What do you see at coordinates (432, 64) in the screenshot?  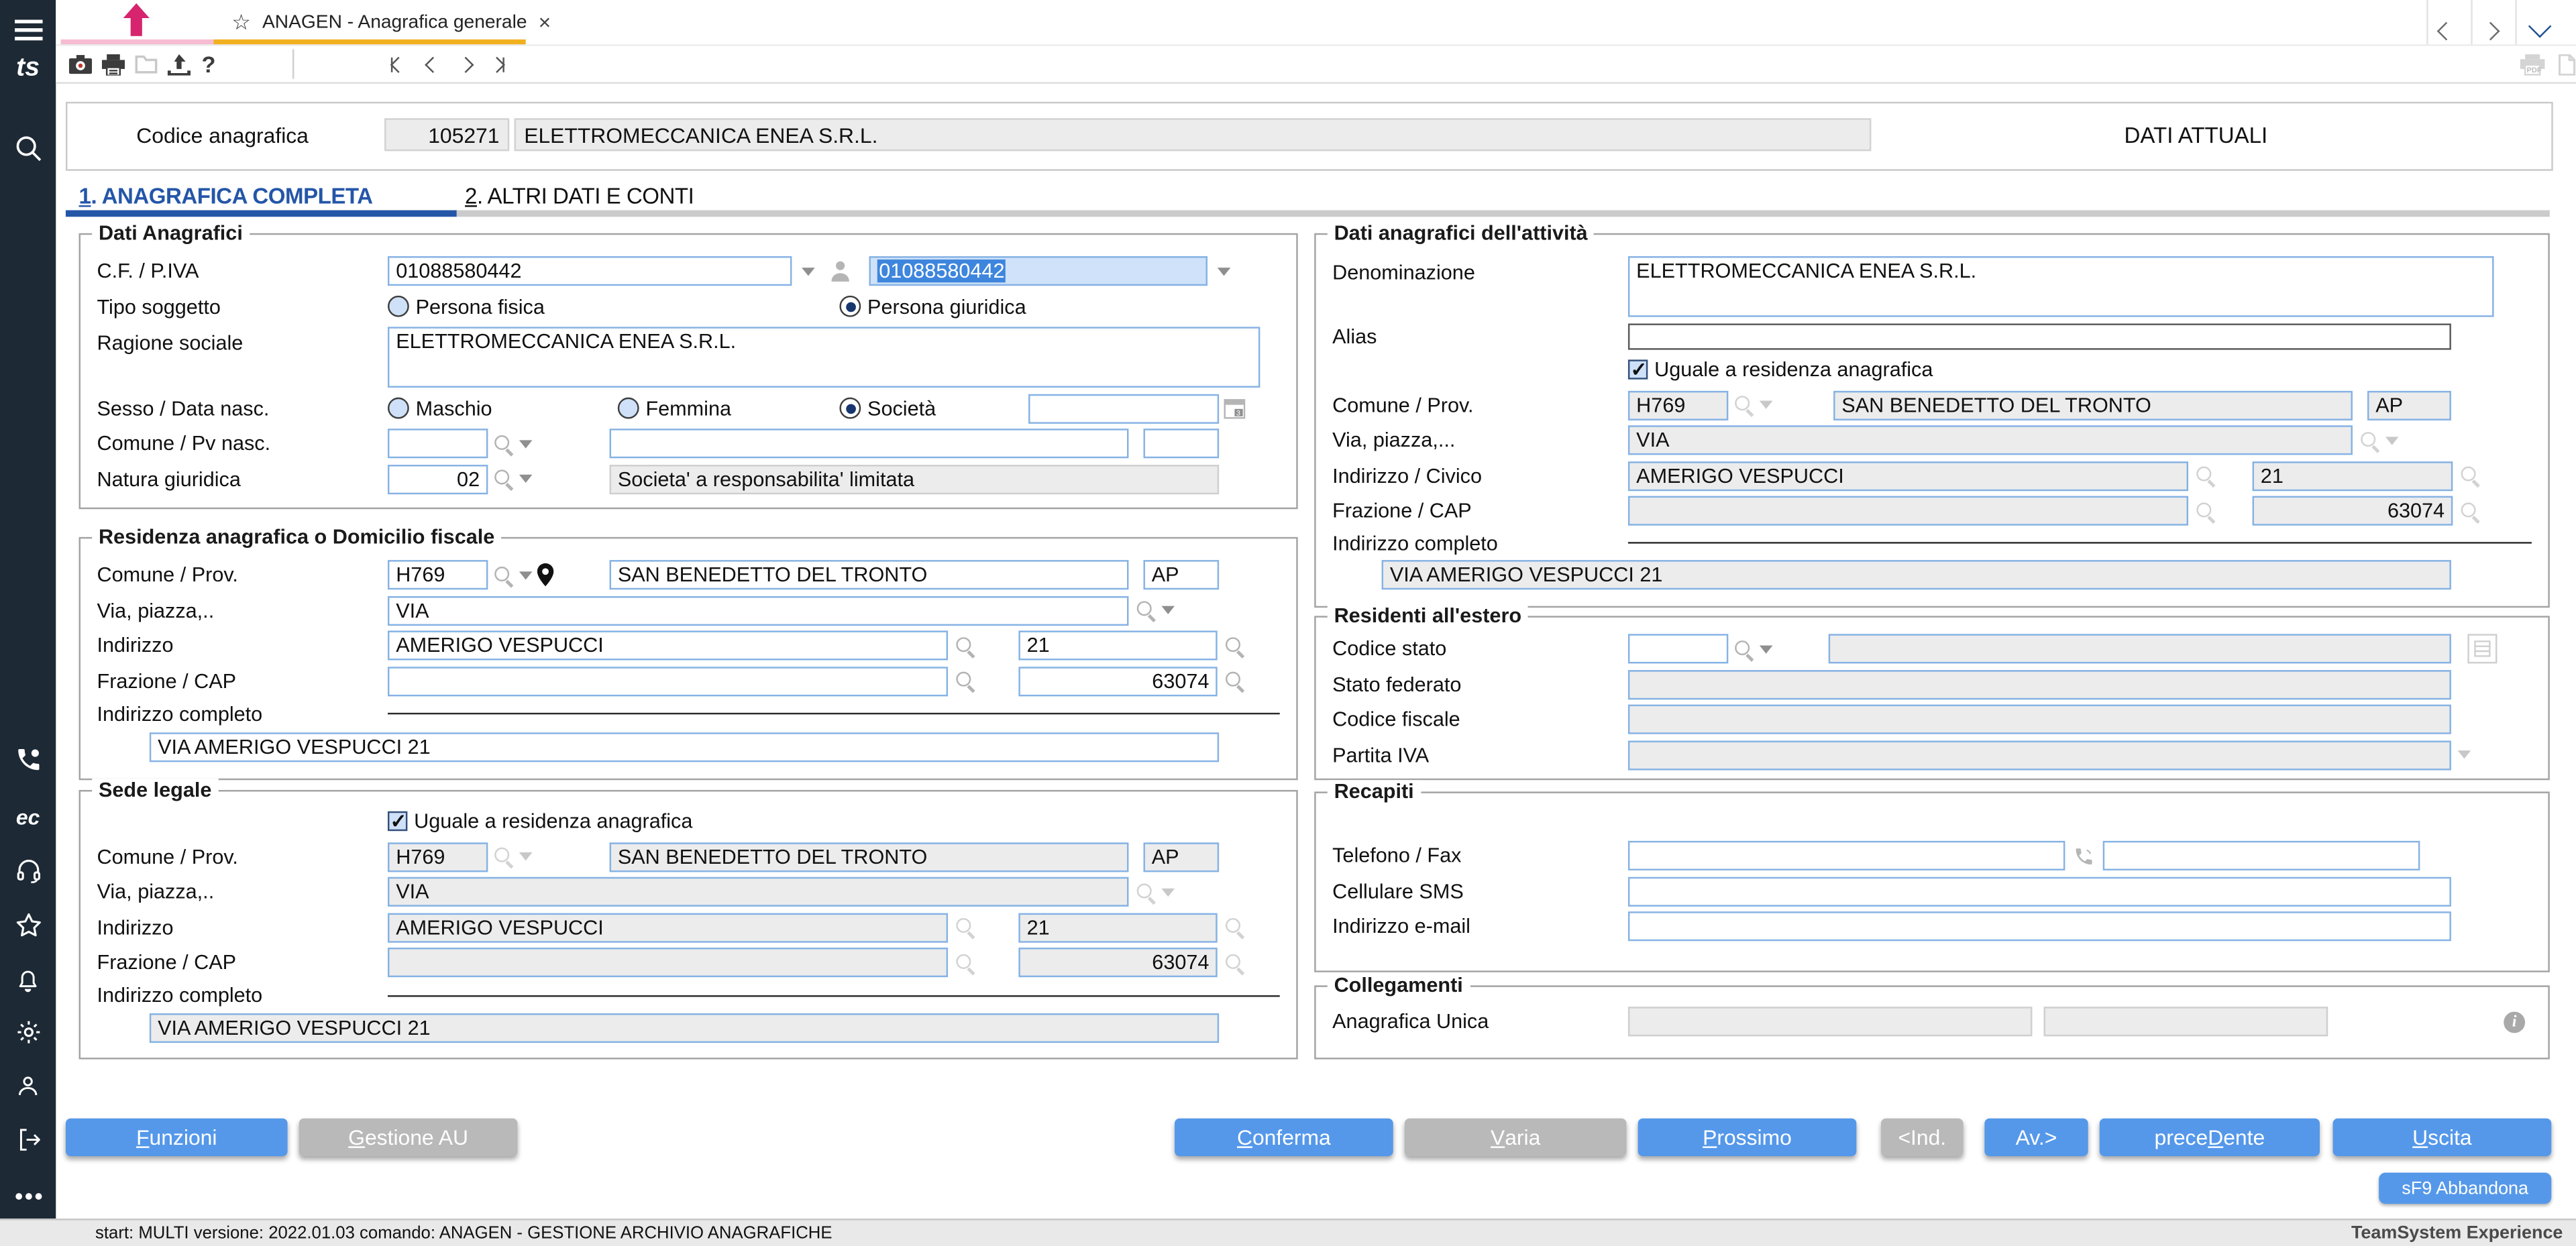 I see `nav-previous-icon` at bounding box center [432, 64].